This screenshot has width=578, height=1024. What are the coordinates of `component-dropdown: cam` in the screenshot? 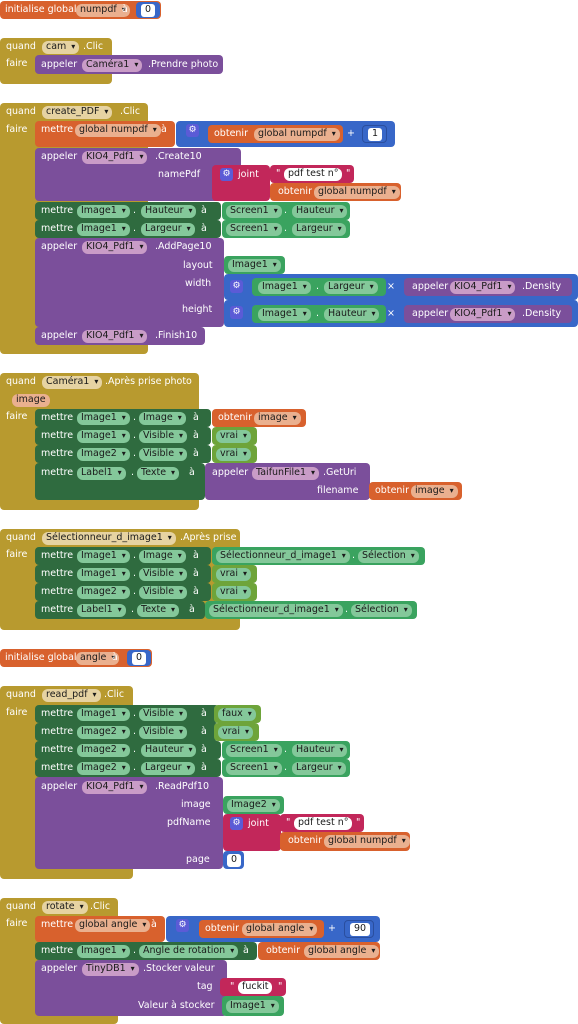 It's located at (61, 47).